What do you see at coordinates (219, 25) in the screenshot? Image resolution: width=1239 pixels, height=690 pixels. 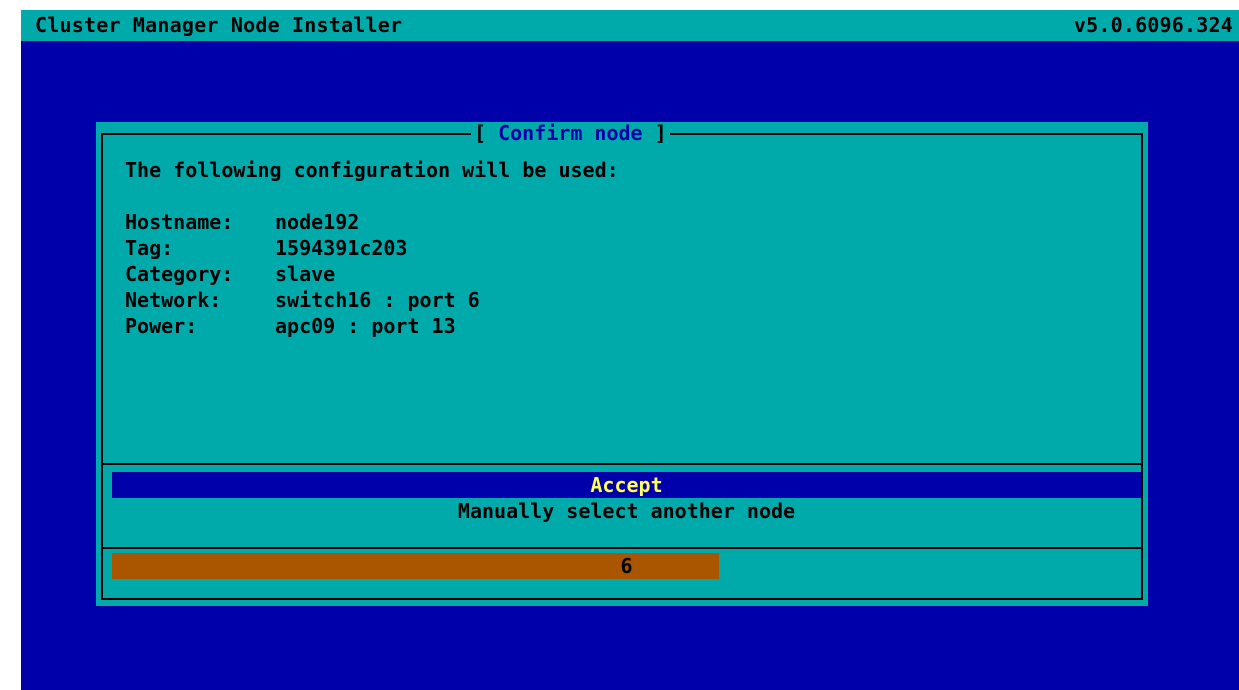 I see `app-title: Cluster Manager Node Installer` at bounding box center [219, 25].